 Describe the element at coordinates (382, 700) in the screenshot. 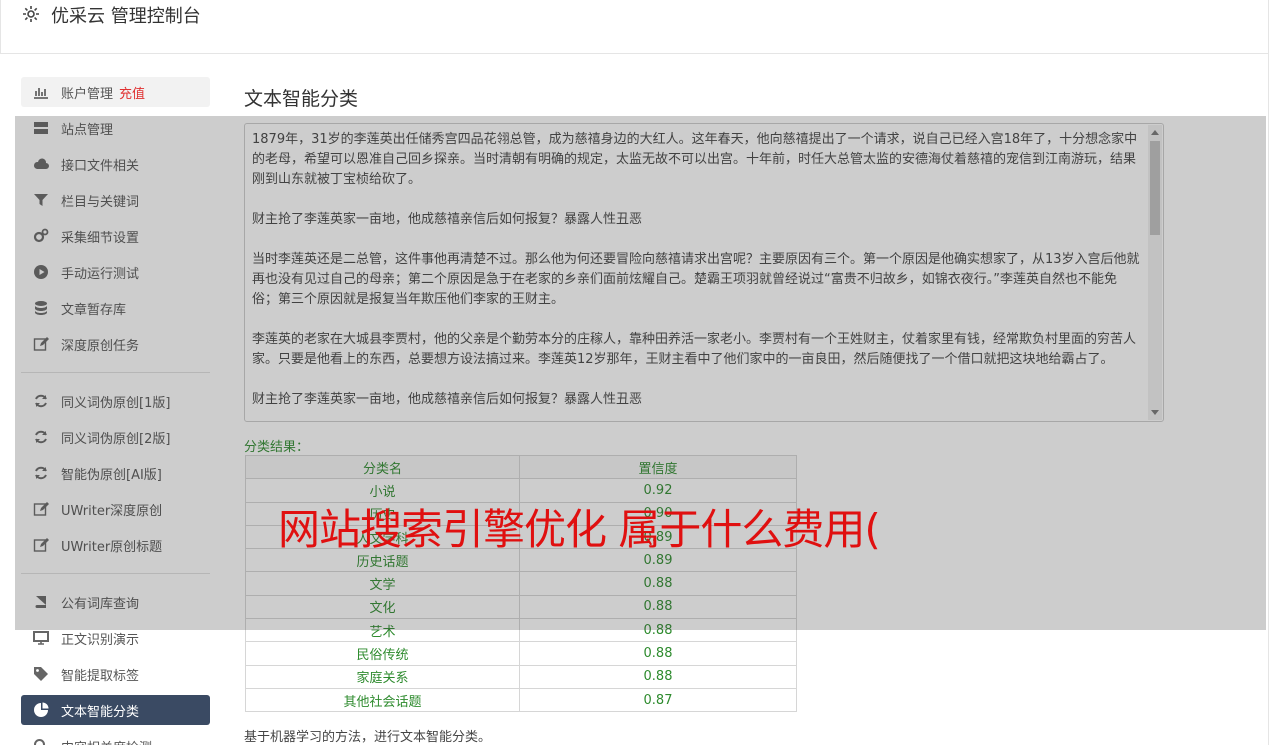

I see `category-cell: 其他社会话题` at that location.